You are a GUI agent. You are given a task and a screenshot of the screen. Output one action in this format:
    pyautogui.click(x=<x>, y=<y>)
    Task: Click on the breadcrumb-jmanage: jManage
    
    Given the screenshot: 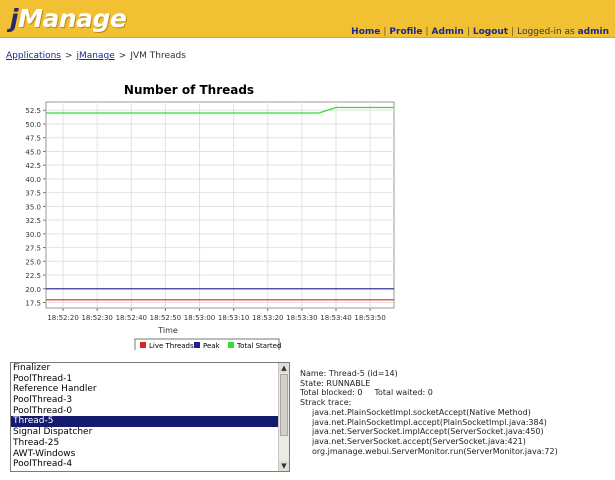 What is the action you would take?
    pyautogui.click(x=96, y=56)
    